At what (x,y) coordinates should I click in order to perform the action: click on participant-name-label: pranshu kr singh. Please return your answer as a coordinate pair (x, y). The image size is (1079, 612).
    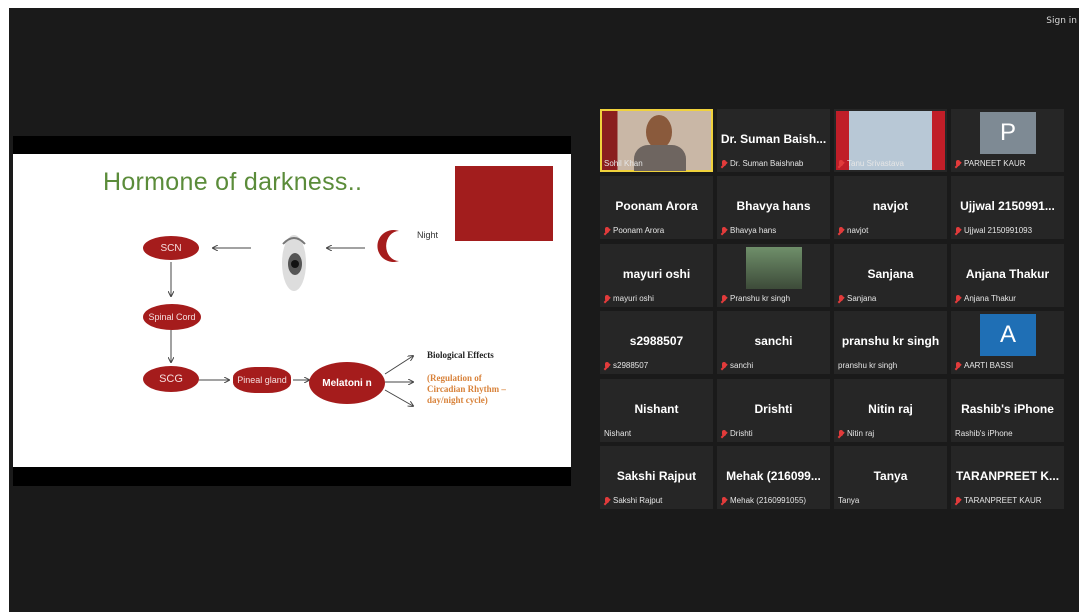
    Looking at the image, I should click on (867, 365).